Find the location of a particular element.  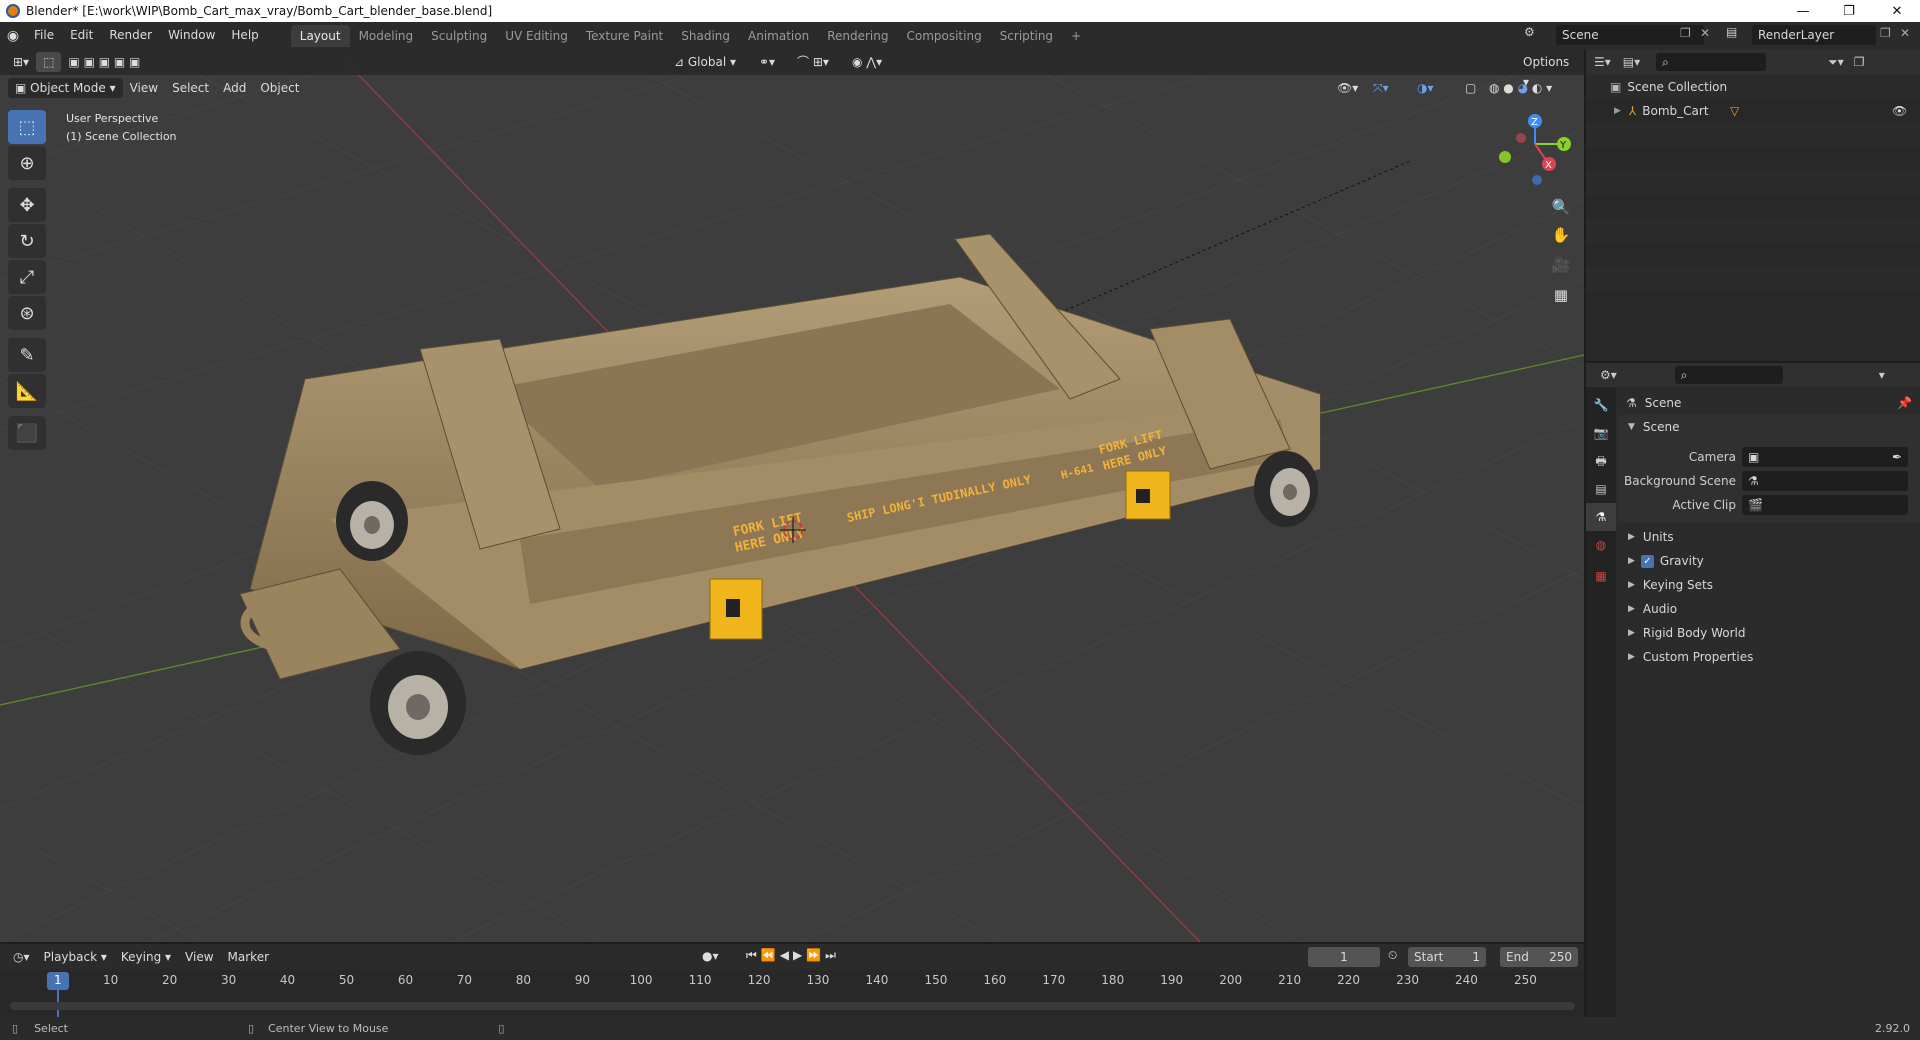

view-layer-icon: ▤ is located at coordinates (1731, 32).